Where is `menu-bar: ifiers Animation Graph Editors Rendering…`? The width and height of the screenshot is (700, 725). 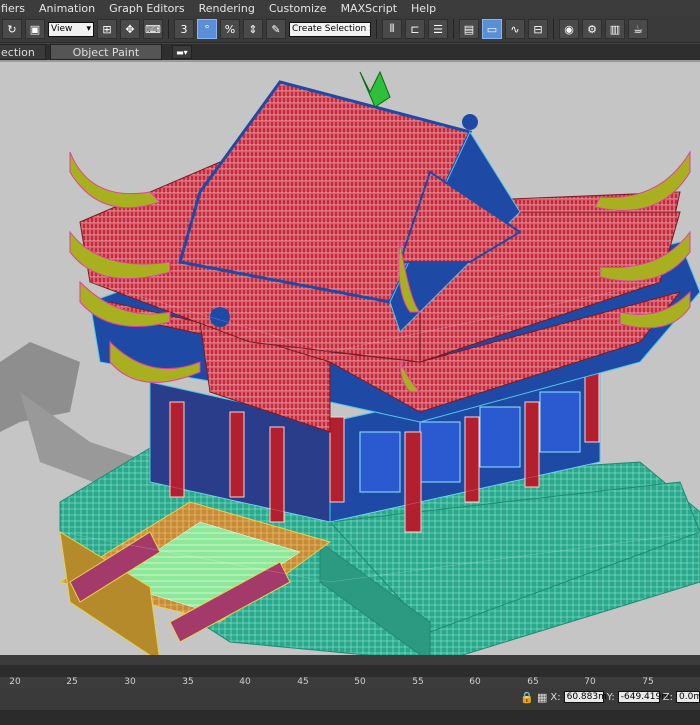
menu-bar: ifiers Animation Graph Editors Rendering… is located at coordinates (350, 8).